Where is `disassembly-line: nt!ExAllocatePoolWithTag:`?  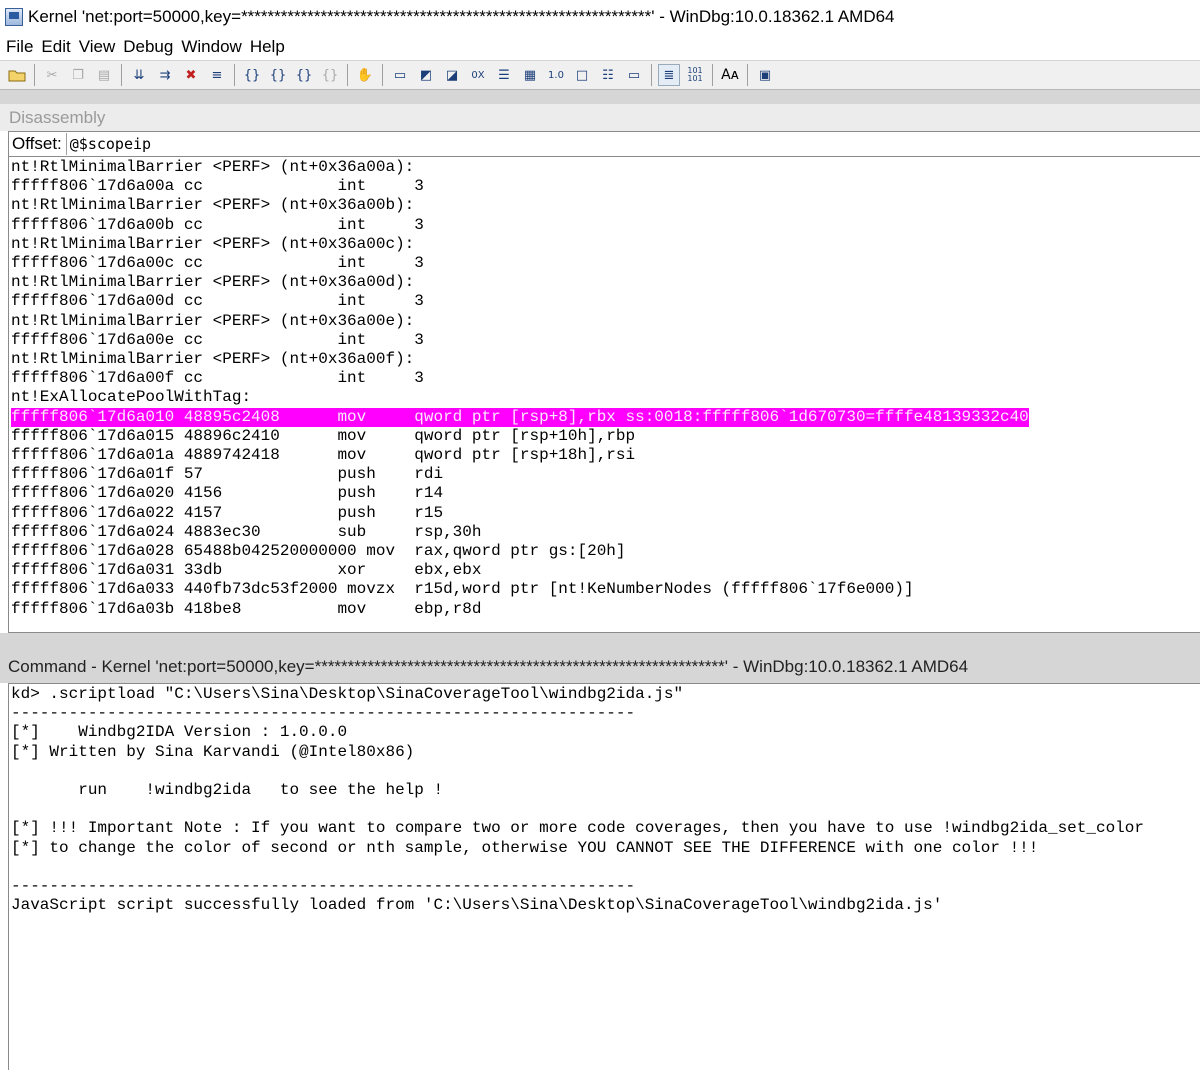
disassembly-line: nt!ExAllocatePoolWithTag: is located at coordinates (131, 397).